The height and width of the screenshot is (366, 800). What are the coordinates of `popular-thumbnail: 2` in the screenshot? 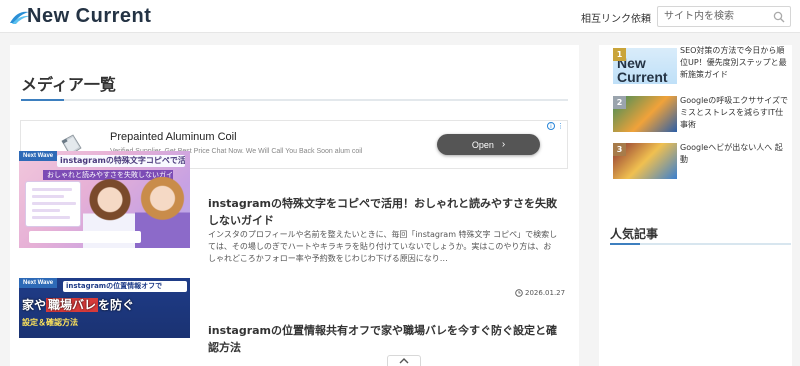 It's located at (645, 114).